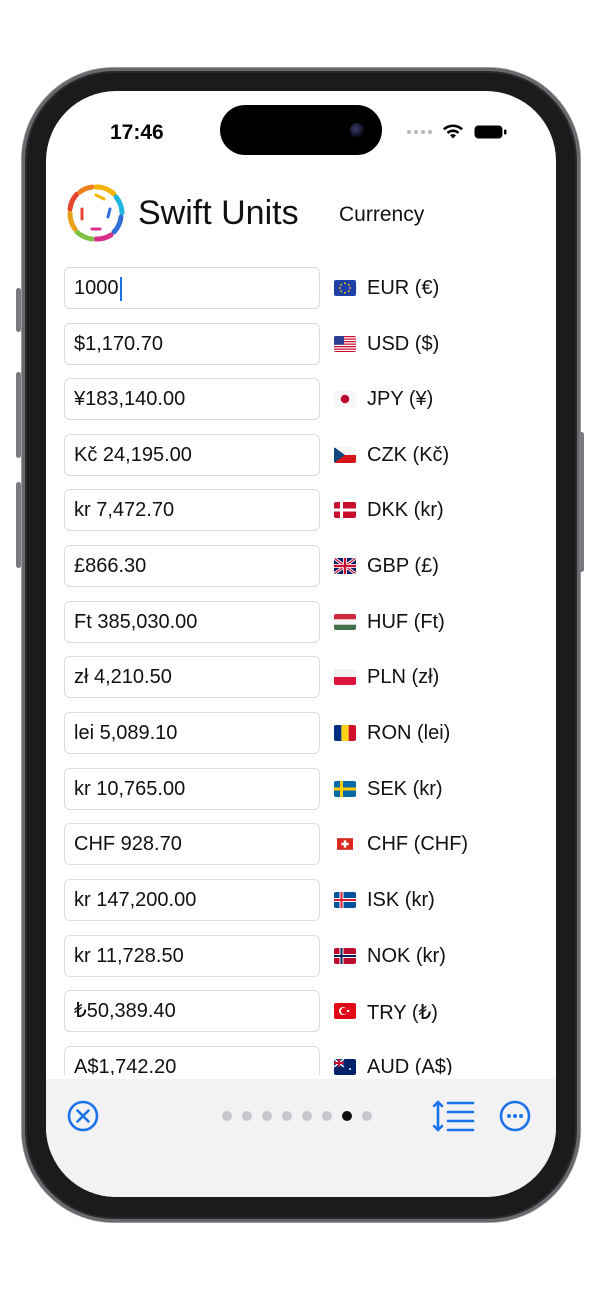 Image resolution: width=600 pixels, height=1298 pixels. I want to click on jpy-unit-label: JPY (¥), so click(400, 399).